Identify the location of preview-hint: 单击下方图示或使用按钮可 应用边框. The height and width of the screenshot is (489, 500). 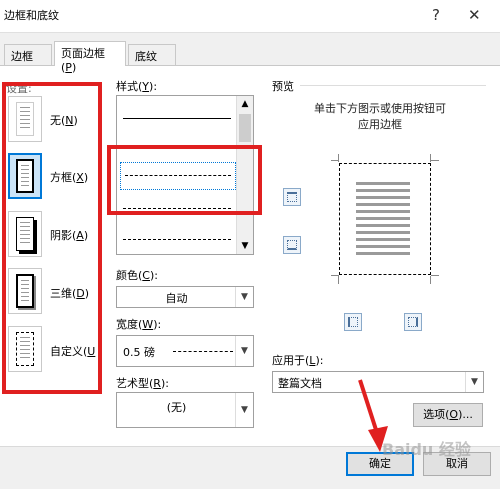
(380, 117).